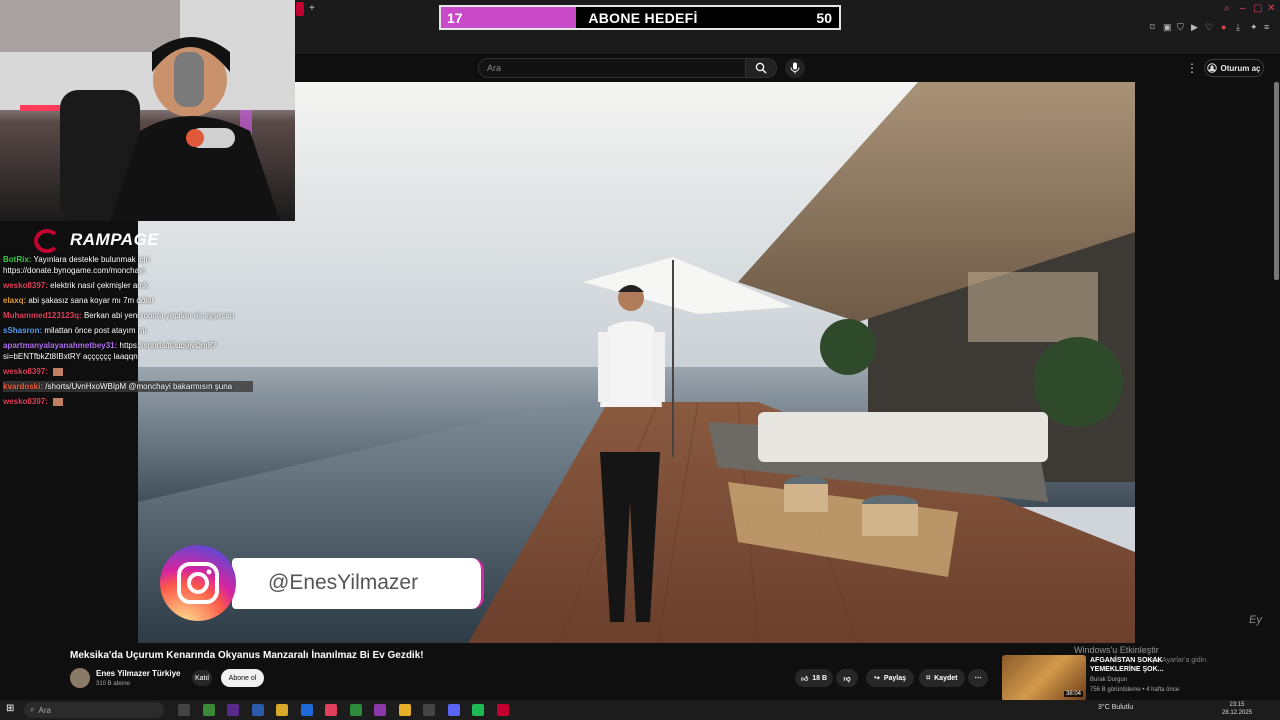  What do you see at coordinates (1266, 27) in the screenshot?
I see `menu-icon: ≡` at bounding box center [1266, 27].